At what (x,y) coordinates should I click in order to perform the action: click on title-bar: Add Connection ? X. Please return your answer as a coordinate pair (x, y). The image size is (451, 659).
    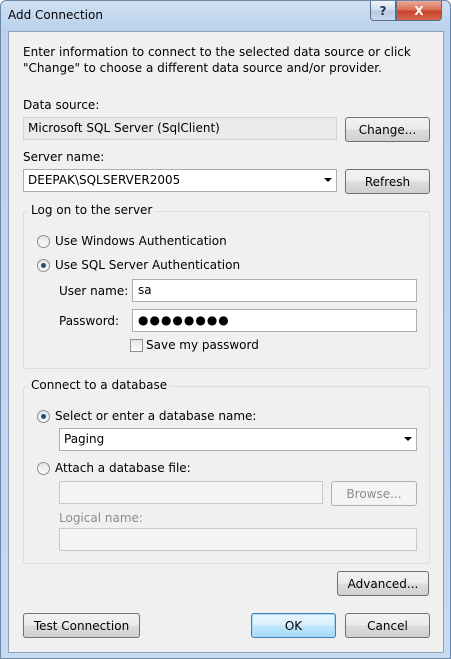
    Looking at the image, I should click on (225, 16).